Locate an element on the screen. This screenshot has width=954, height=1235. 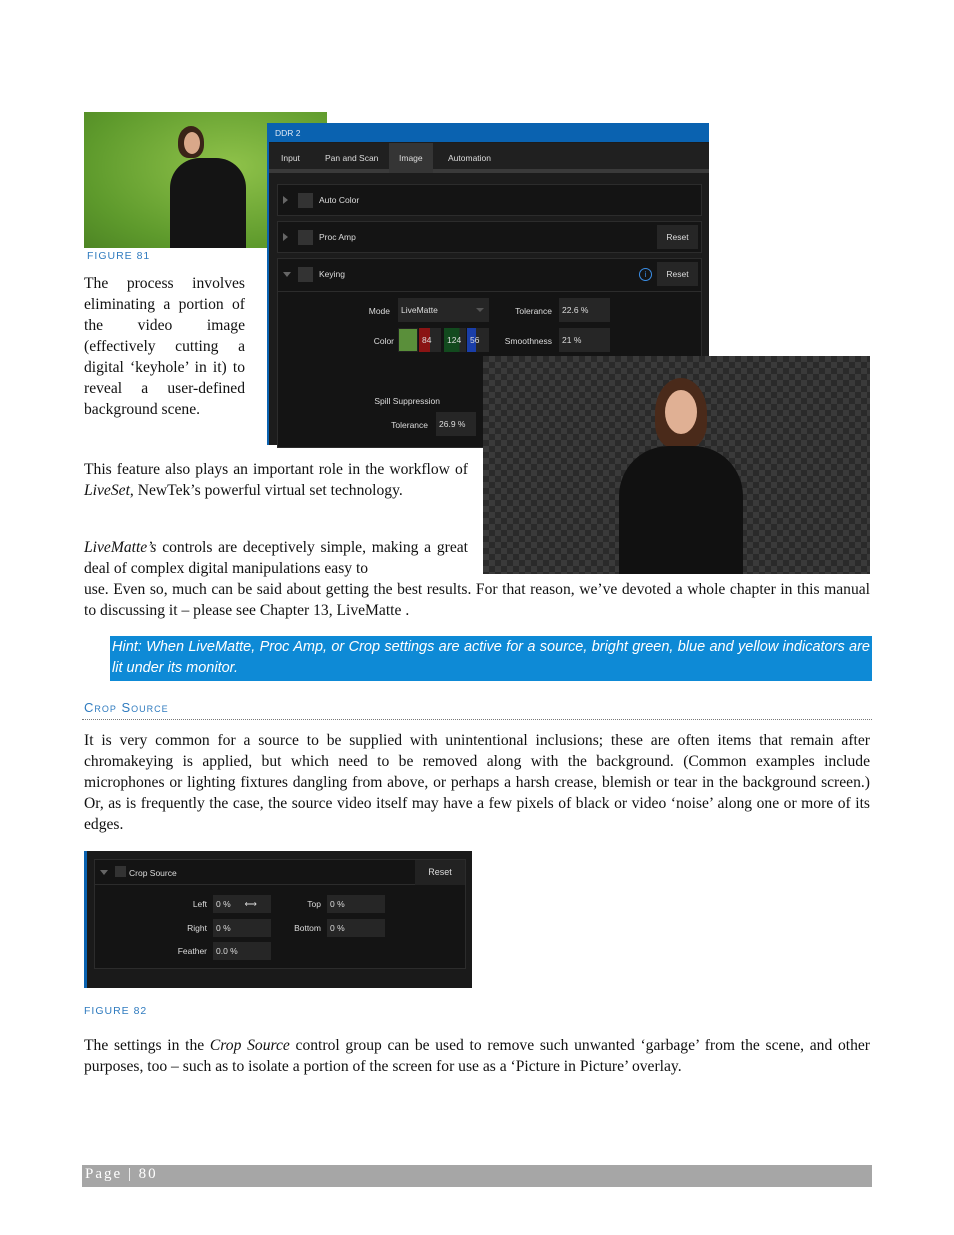
group-label: Crop Source is located at coordinates (153, 873).